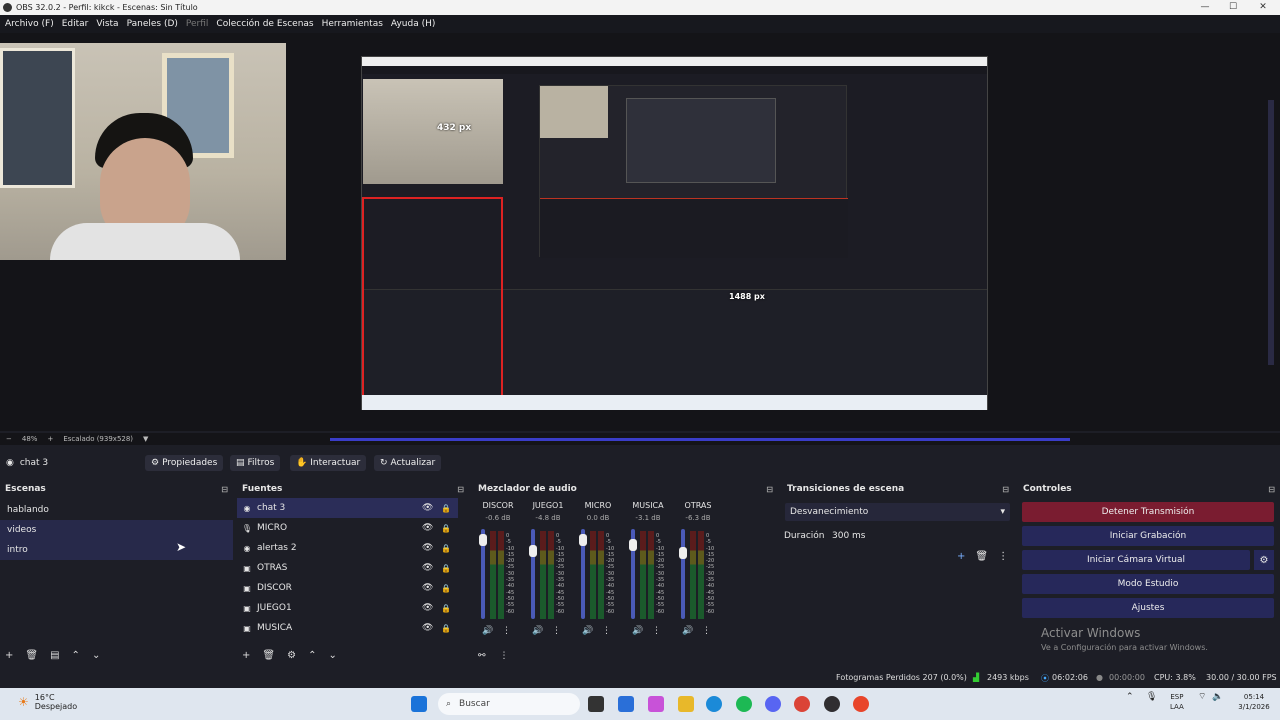  What do you see at coordinates (1136, 560) in the screenshot?
I see `start-virtual-camera-button: Iniciar Cámara Virtual` at bounding box center [1136, 560].